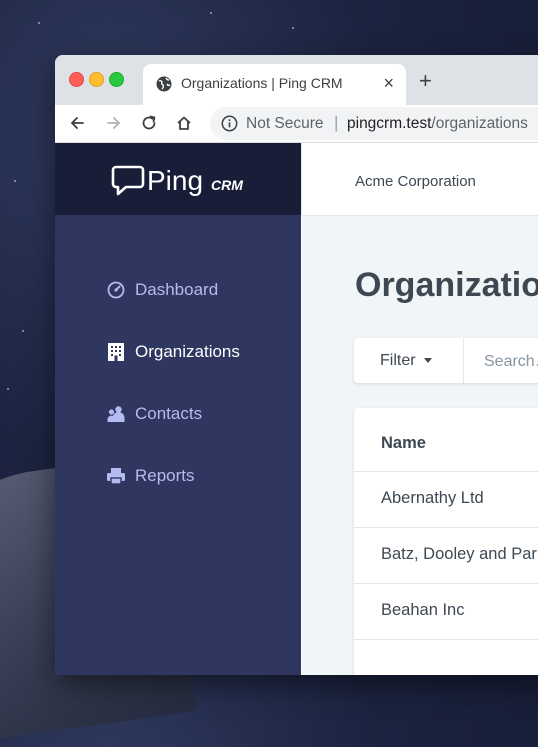 This screenshot has width=538, height=747. I want to click on sidebar-item-label: Organizations, so click(187, 351).